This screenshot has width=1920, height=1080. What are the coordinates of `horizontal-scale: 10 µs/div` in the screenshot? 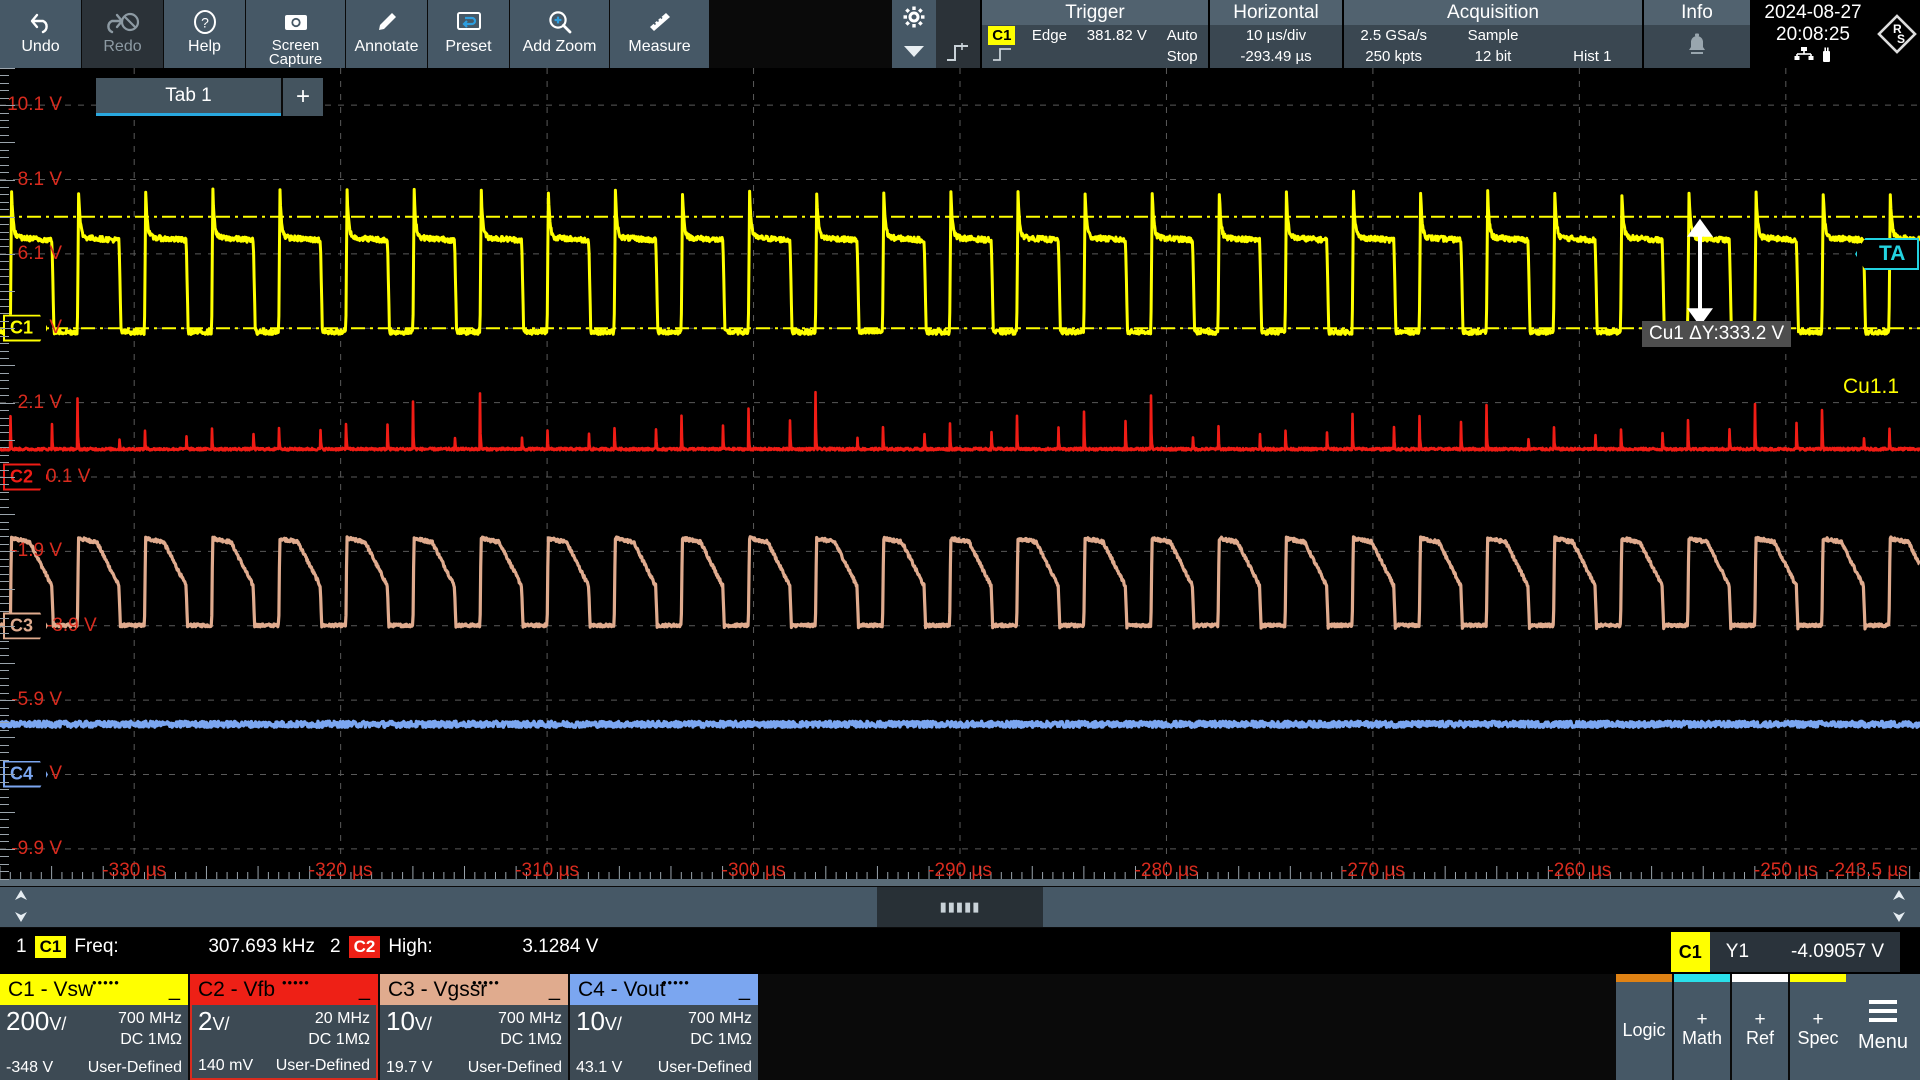 It's located at (1276, 35).